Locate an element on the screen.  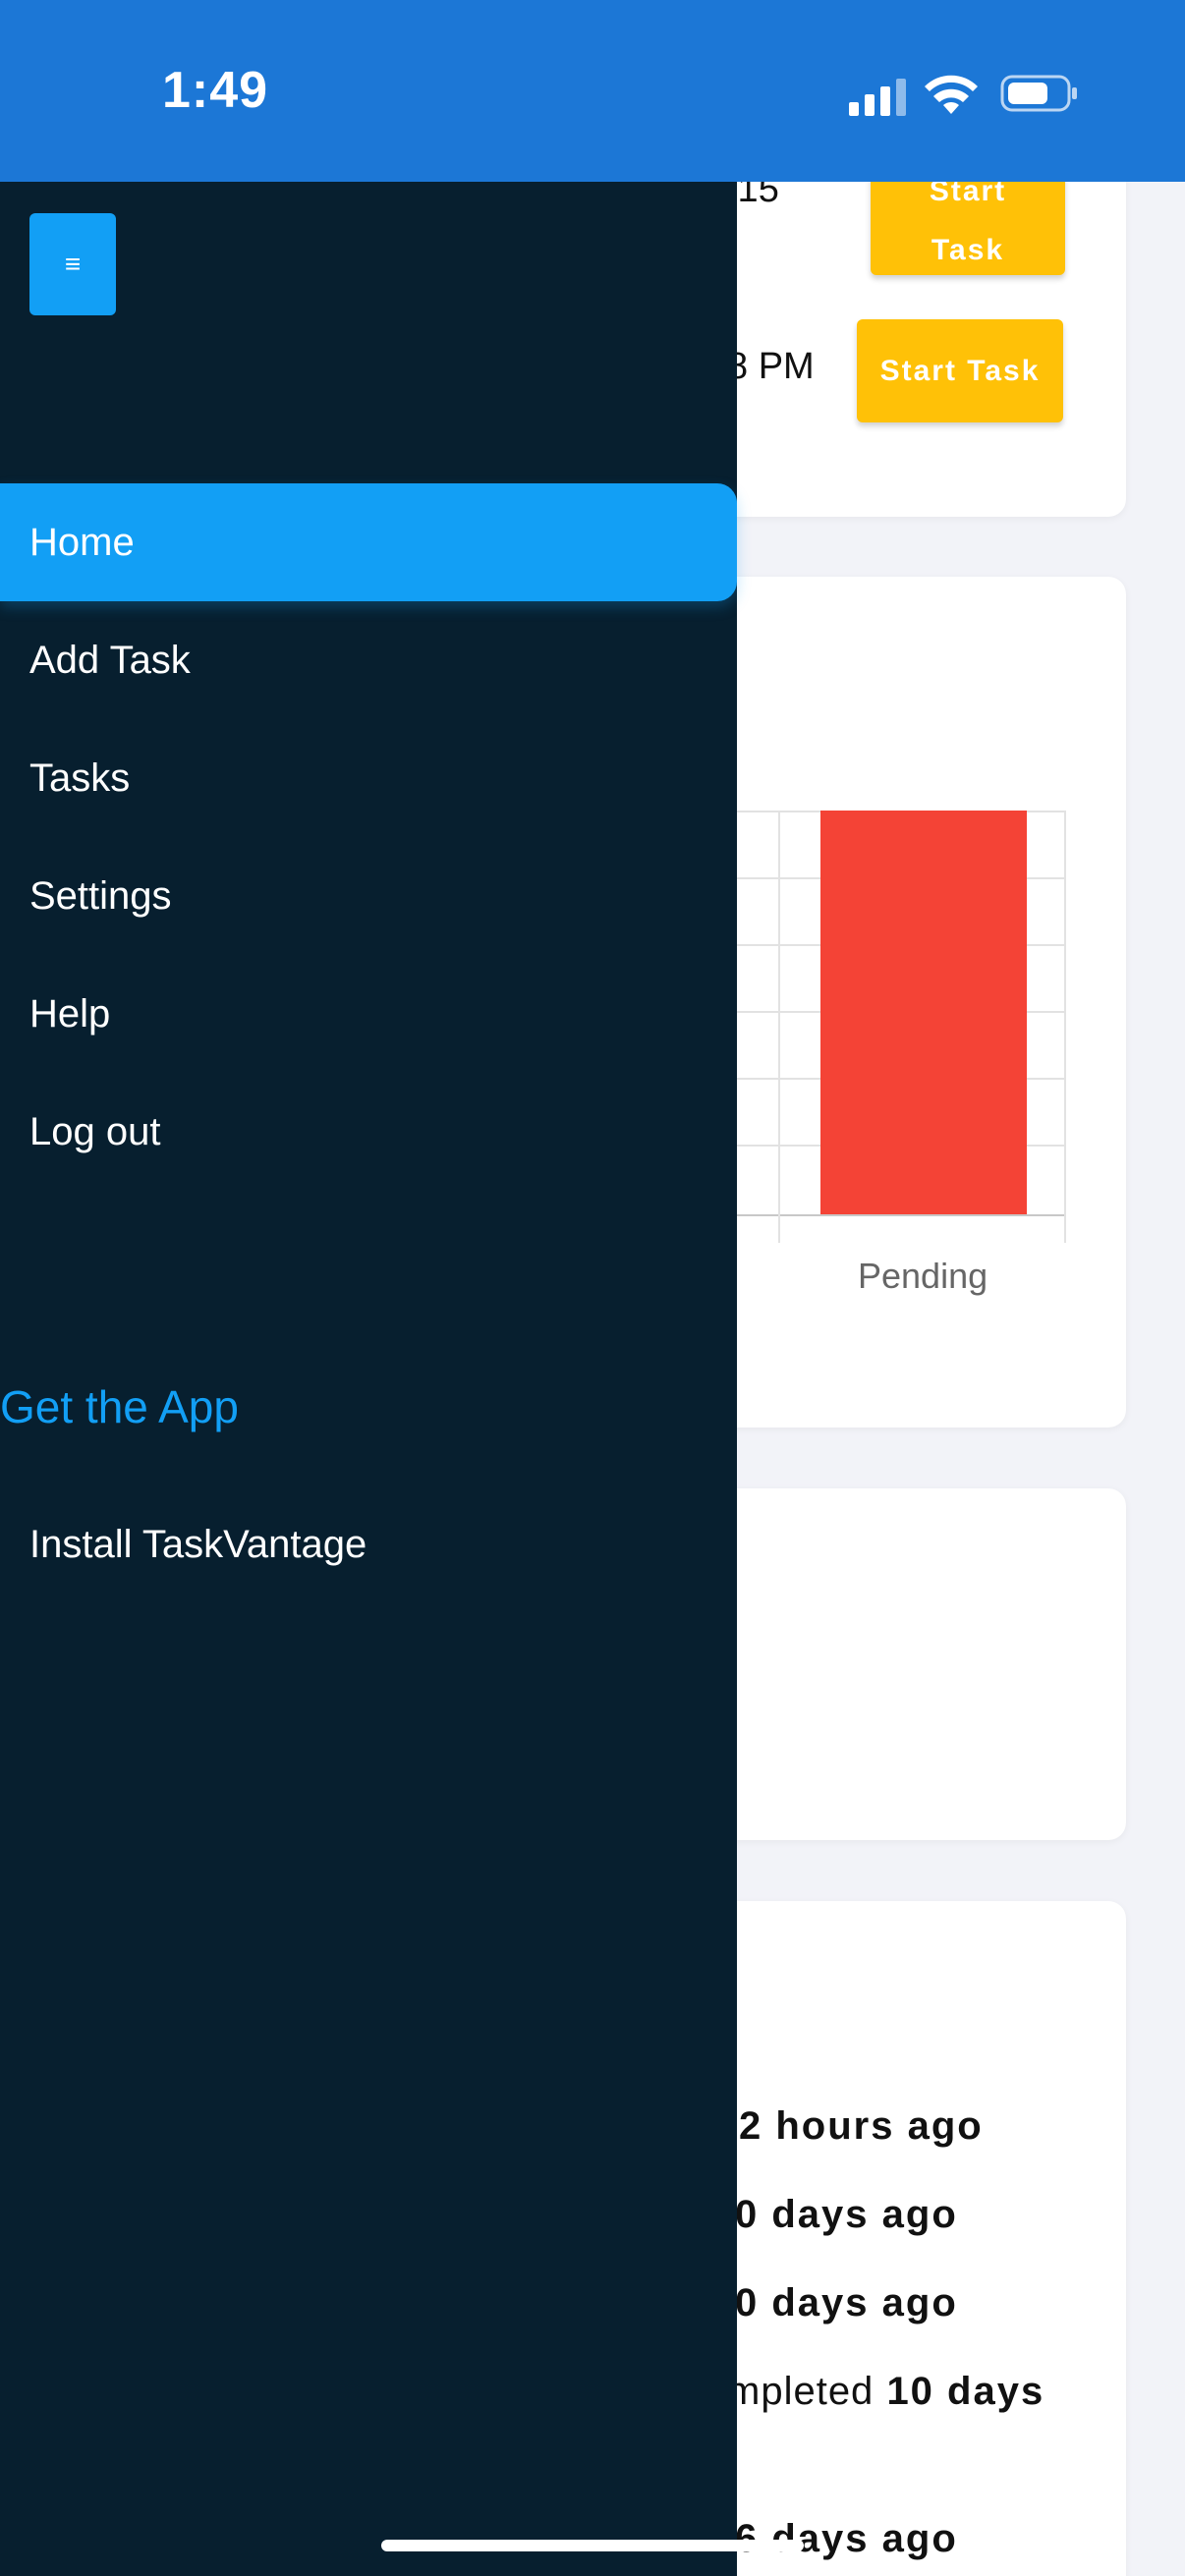
nav-item-log-out: Log out is located at coordinates (369, 1132).